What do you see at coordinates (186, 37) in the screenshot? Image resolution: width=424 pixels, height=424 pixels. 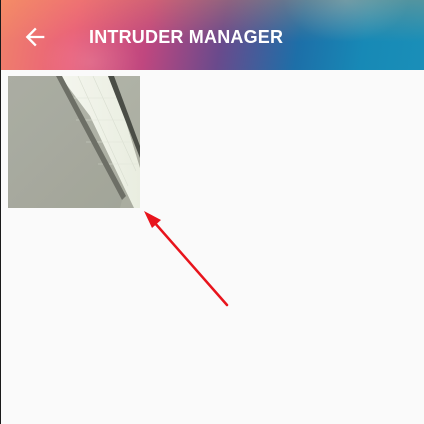 I see `page-title: INTRUDER MANAGER` at bounding box center [186, 37].